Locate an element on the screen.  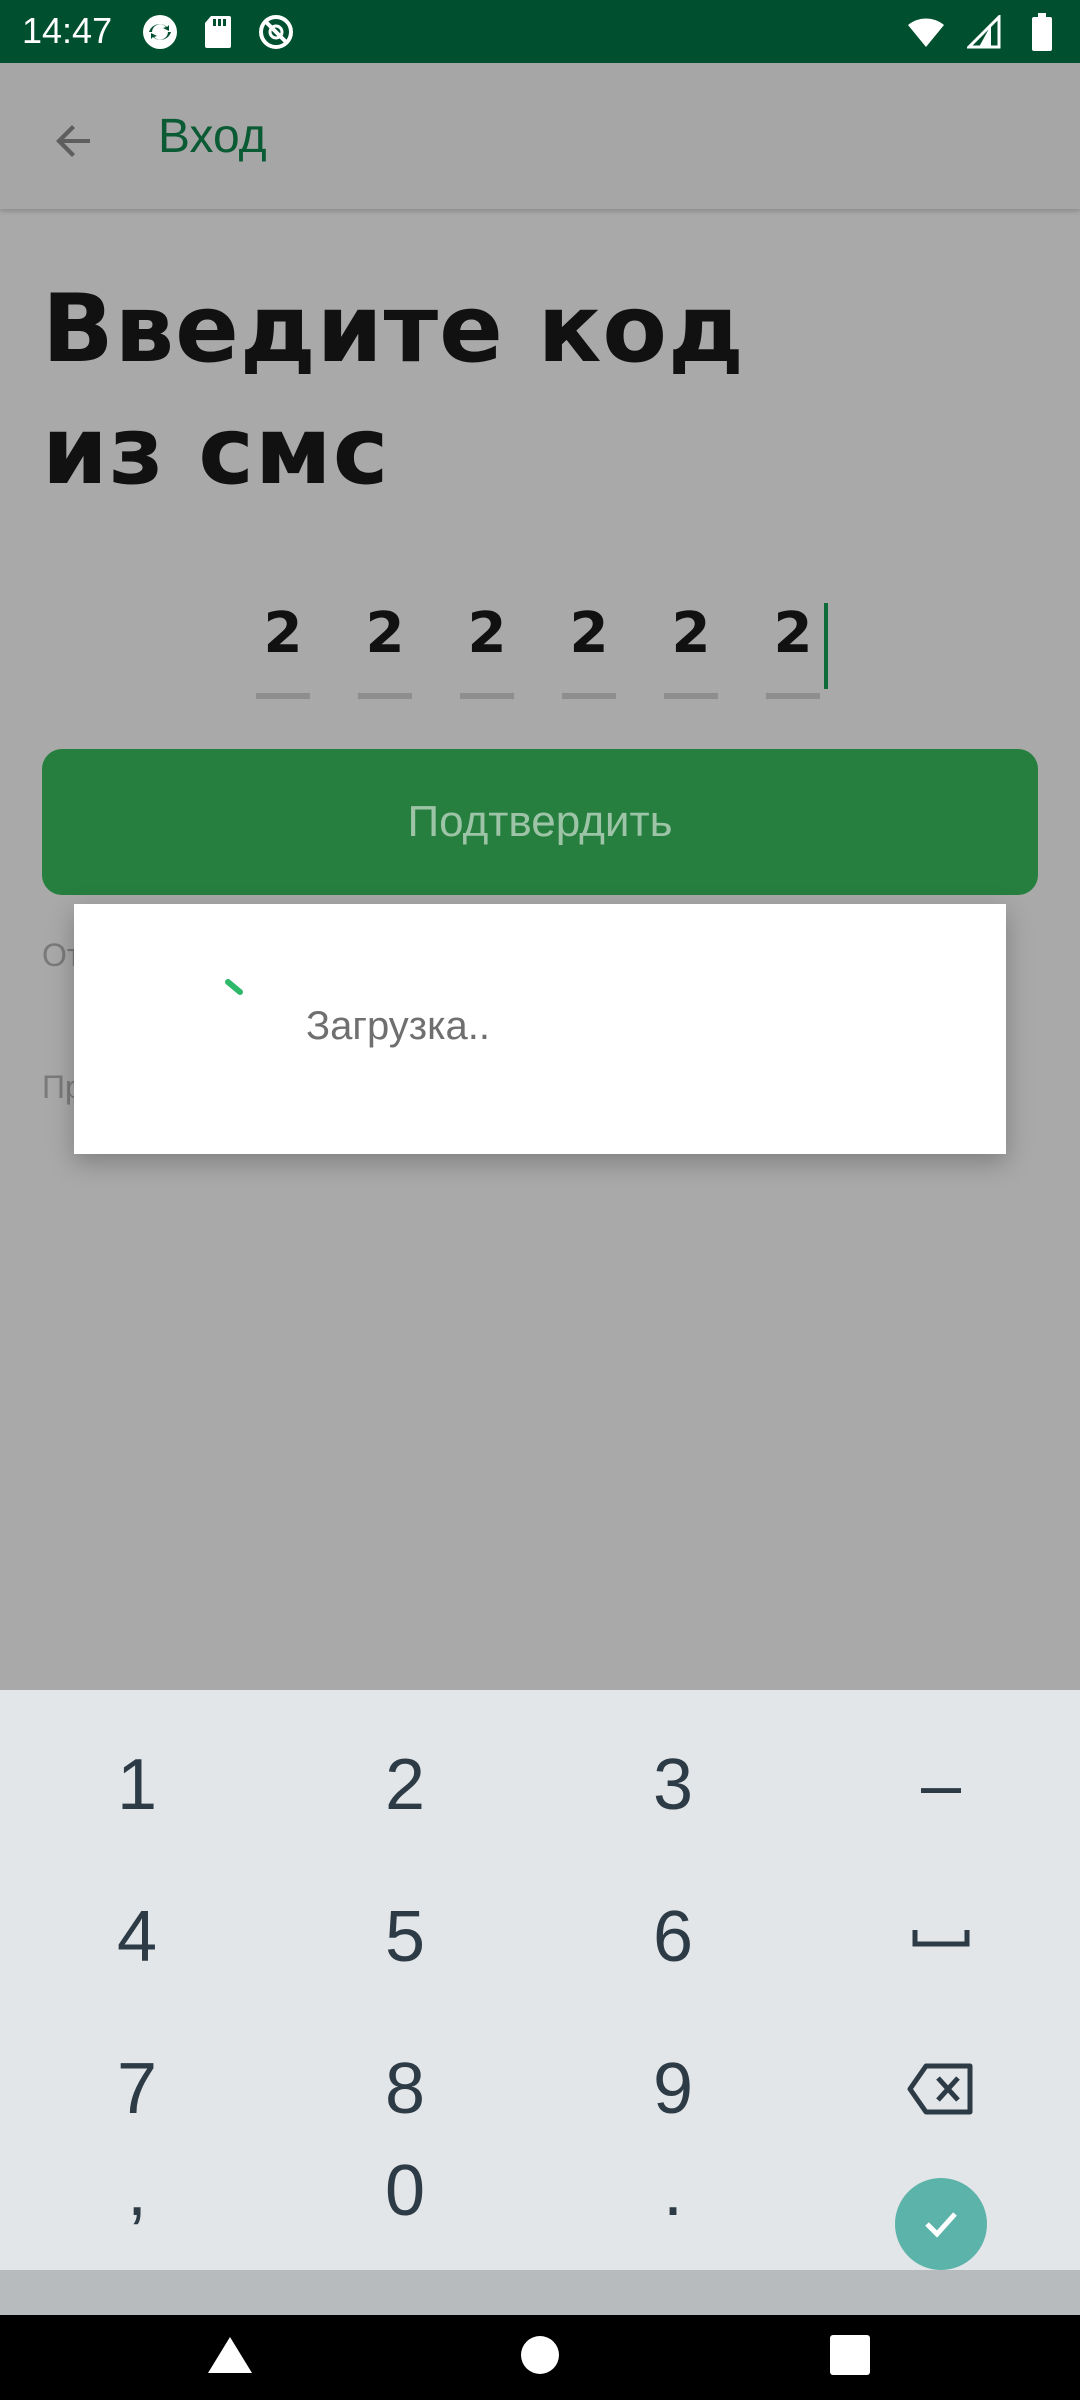
key-backspace is located at coordinates (941, 2089).